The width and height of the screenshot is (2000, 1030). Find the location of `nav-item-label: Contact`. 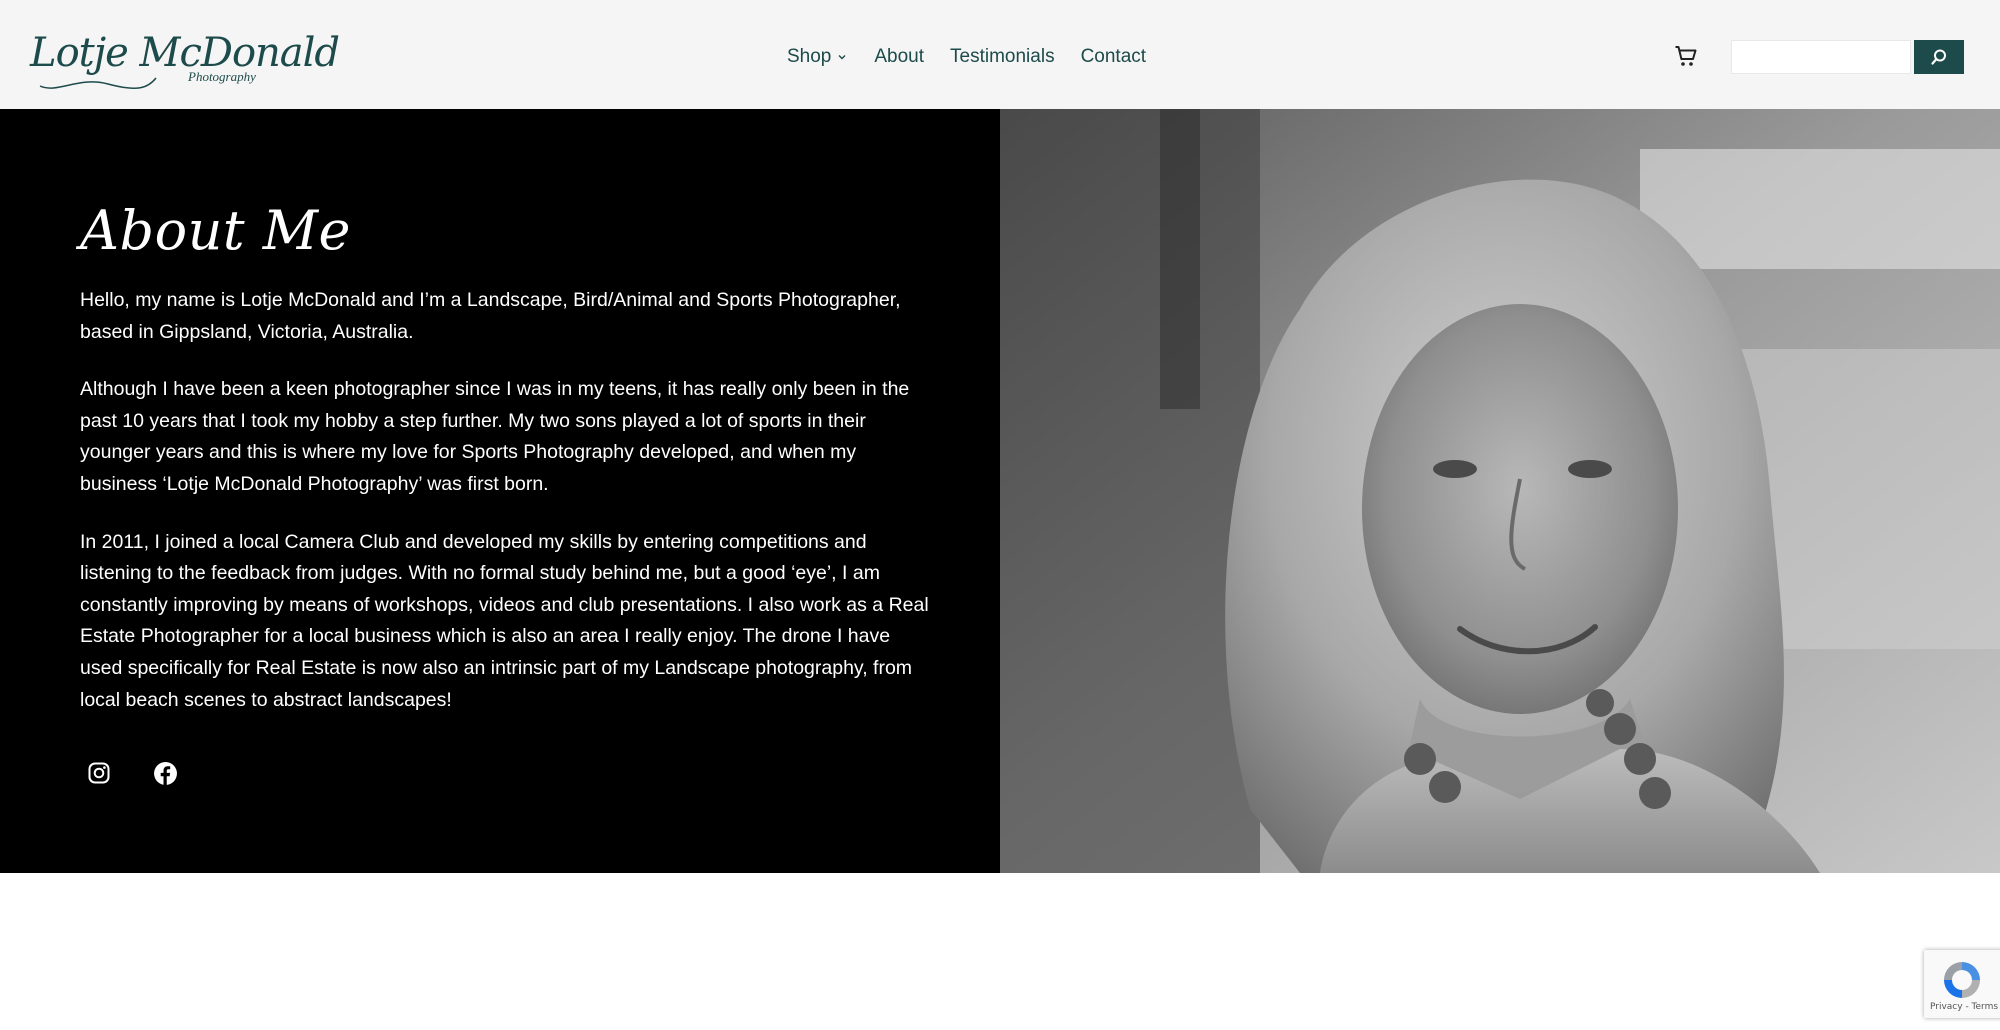

nav-item-label: Contact is located at coordinates (1113, 56).